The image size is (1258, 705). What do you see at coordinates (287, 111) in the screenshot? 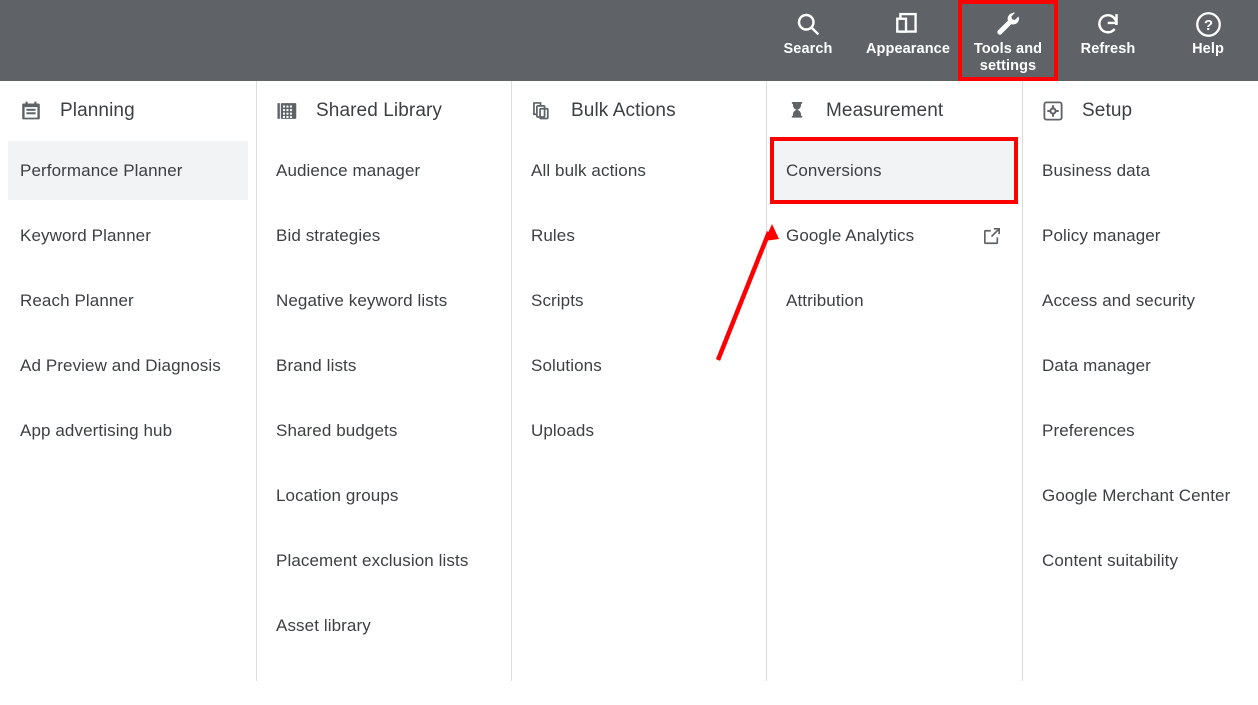
I see `library-grid-icon` at bounding box center [287, 111].